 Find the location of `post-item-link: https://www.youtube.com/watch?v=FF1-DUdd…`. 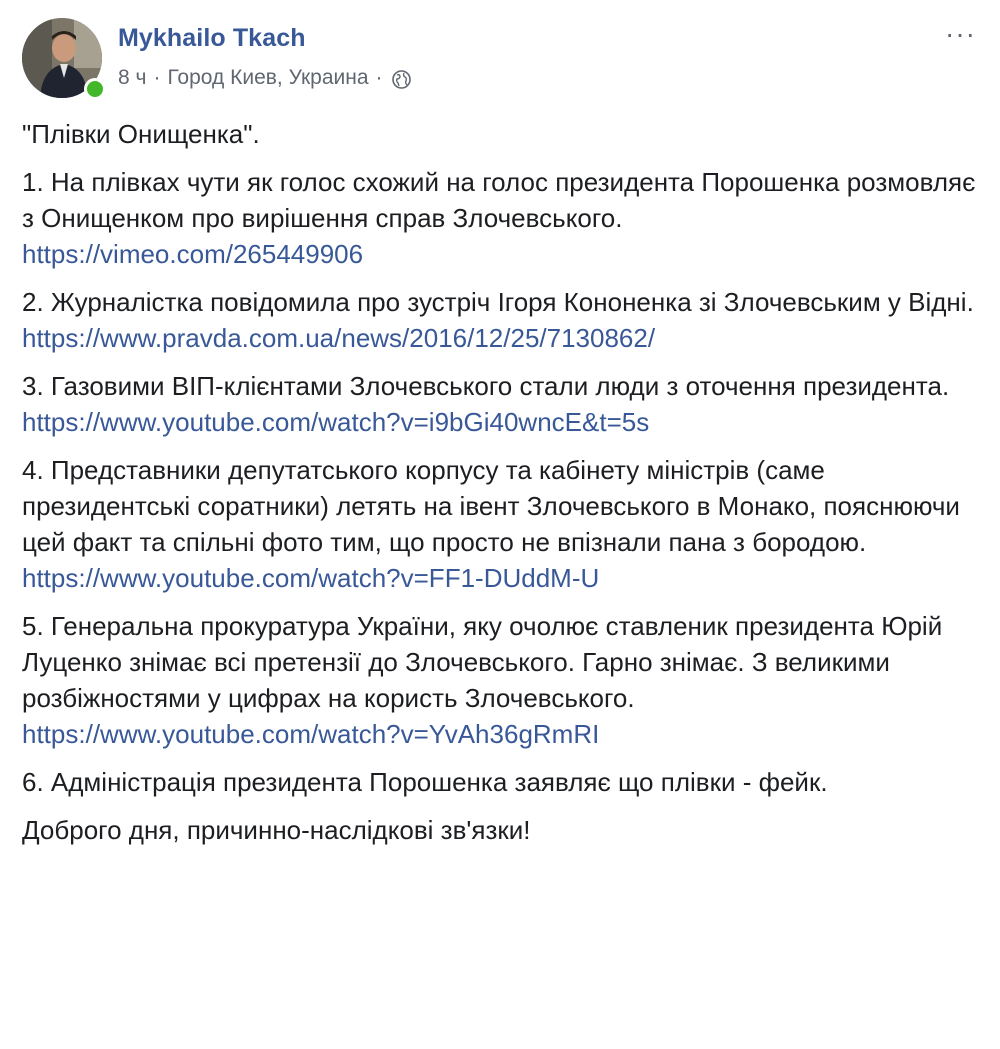

post-item-link: https://www.youtube.com/watch?v=FF1-DUdd… is located at coordinates (502, 578).